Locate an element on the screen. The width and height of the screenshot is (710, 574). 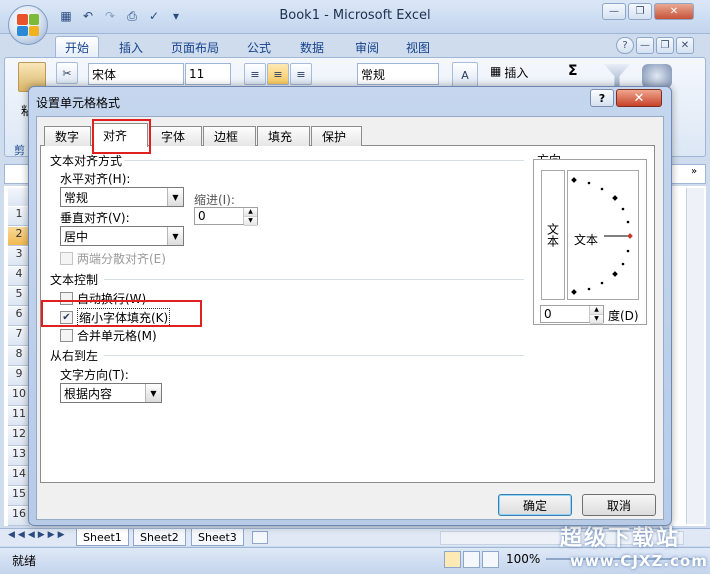
workbook-controls: ? — ❐ ✕ is located at coordinates (655, 46).